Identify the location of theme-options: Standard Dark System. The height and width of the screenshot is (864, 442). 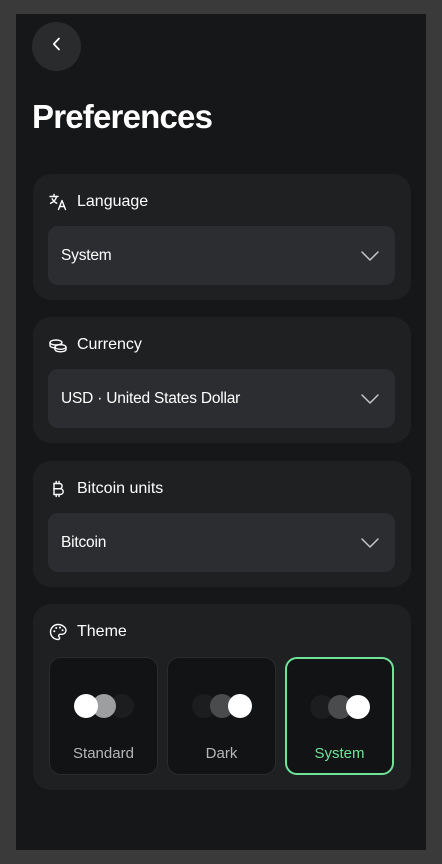
(221, 716).